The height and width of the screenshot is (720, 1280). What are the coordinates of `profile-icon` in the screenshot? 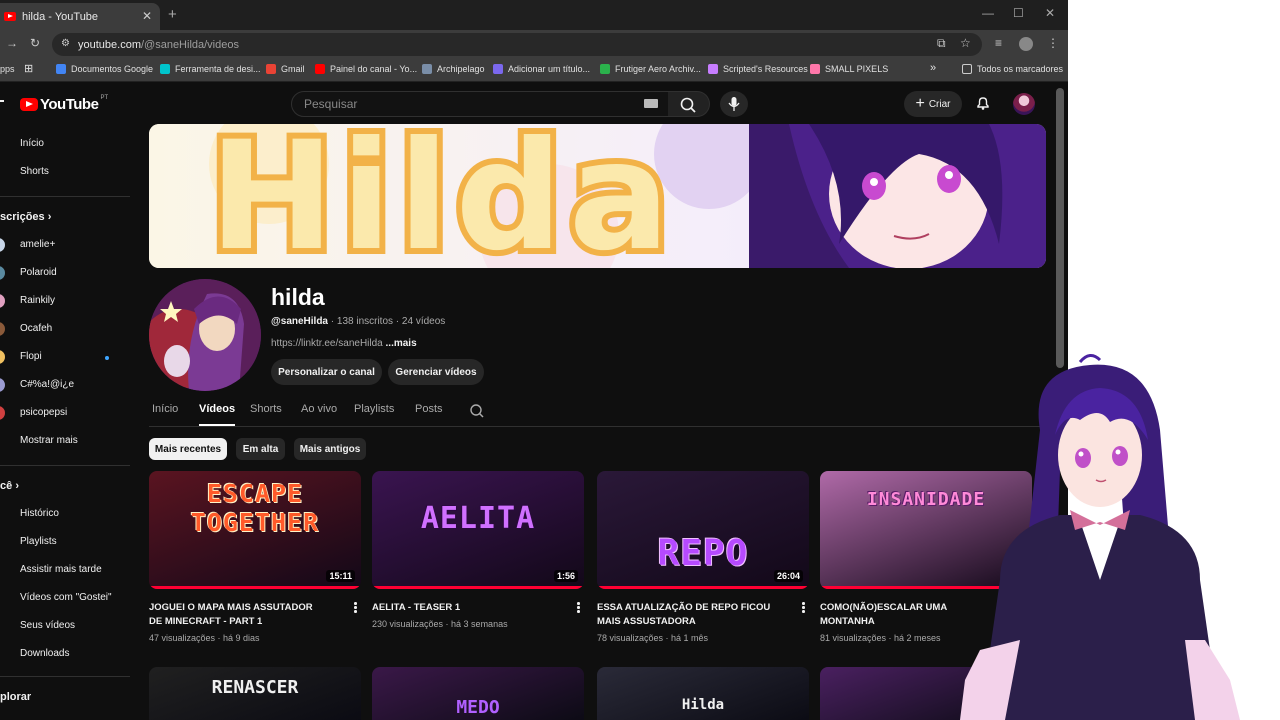 It's located at (1026, 44).